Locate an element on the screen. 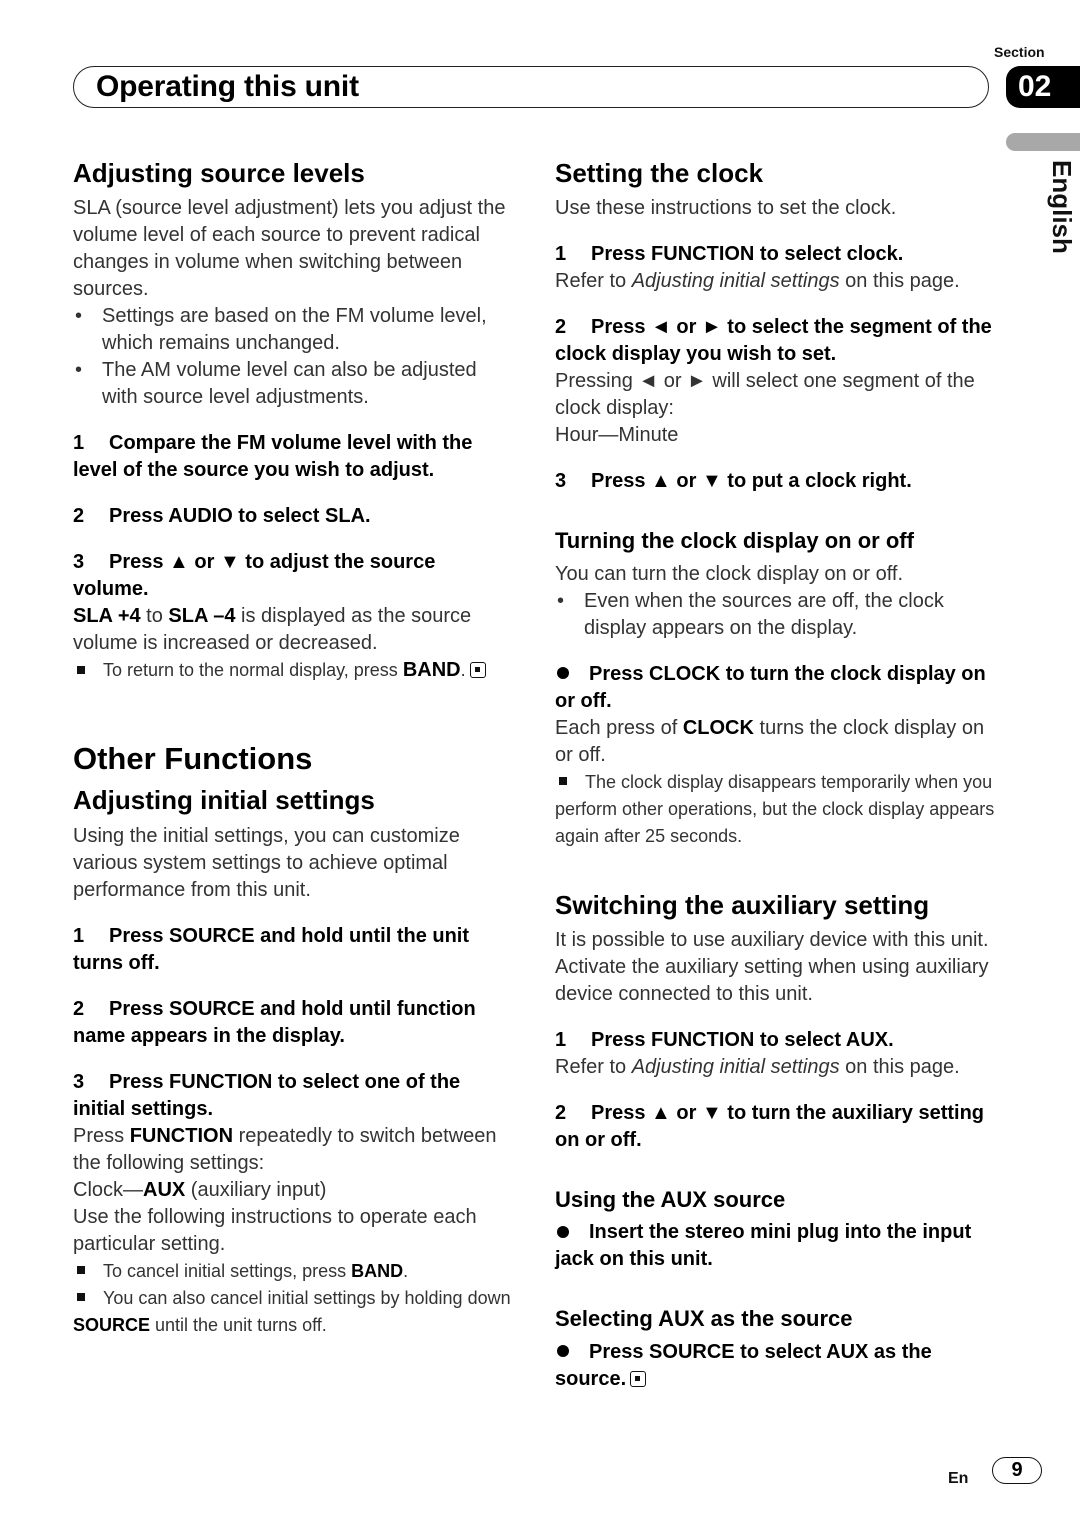  sla-heading: Adjusting source levels is located at coordinates (219, 173).